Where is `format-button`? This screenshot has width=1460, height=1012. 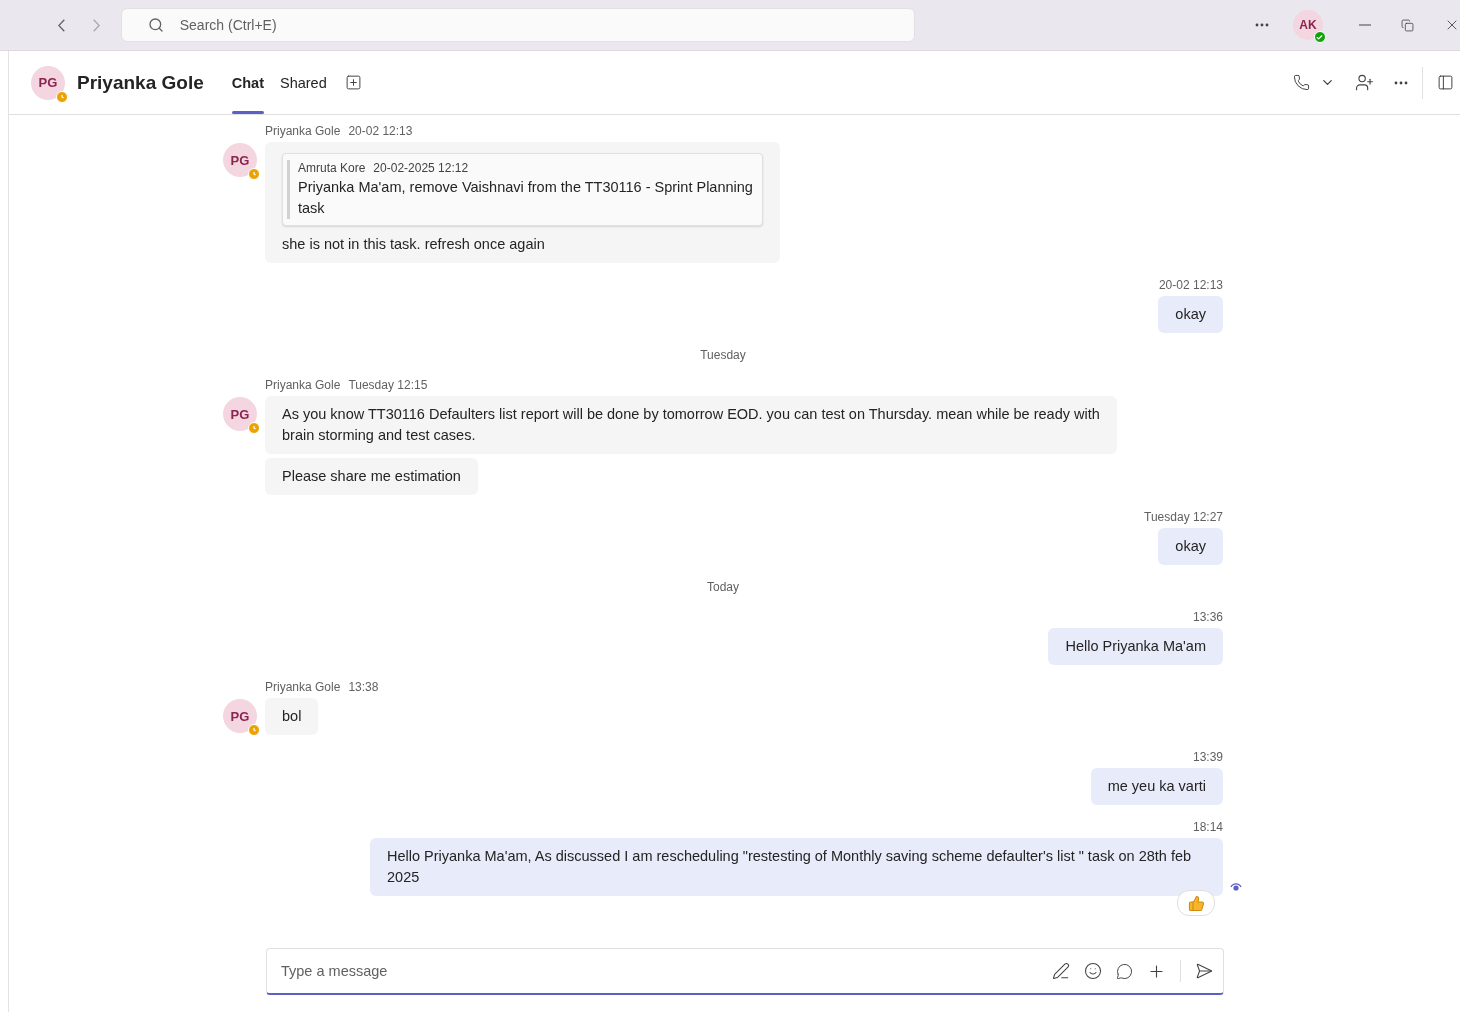
format-button is located at coordinates (1061, 971).